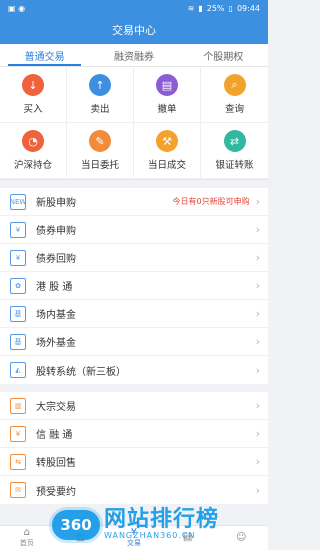 This screenshot has height=550, width=320. I want to click on home-icon: ⌂, so click(26, 532).